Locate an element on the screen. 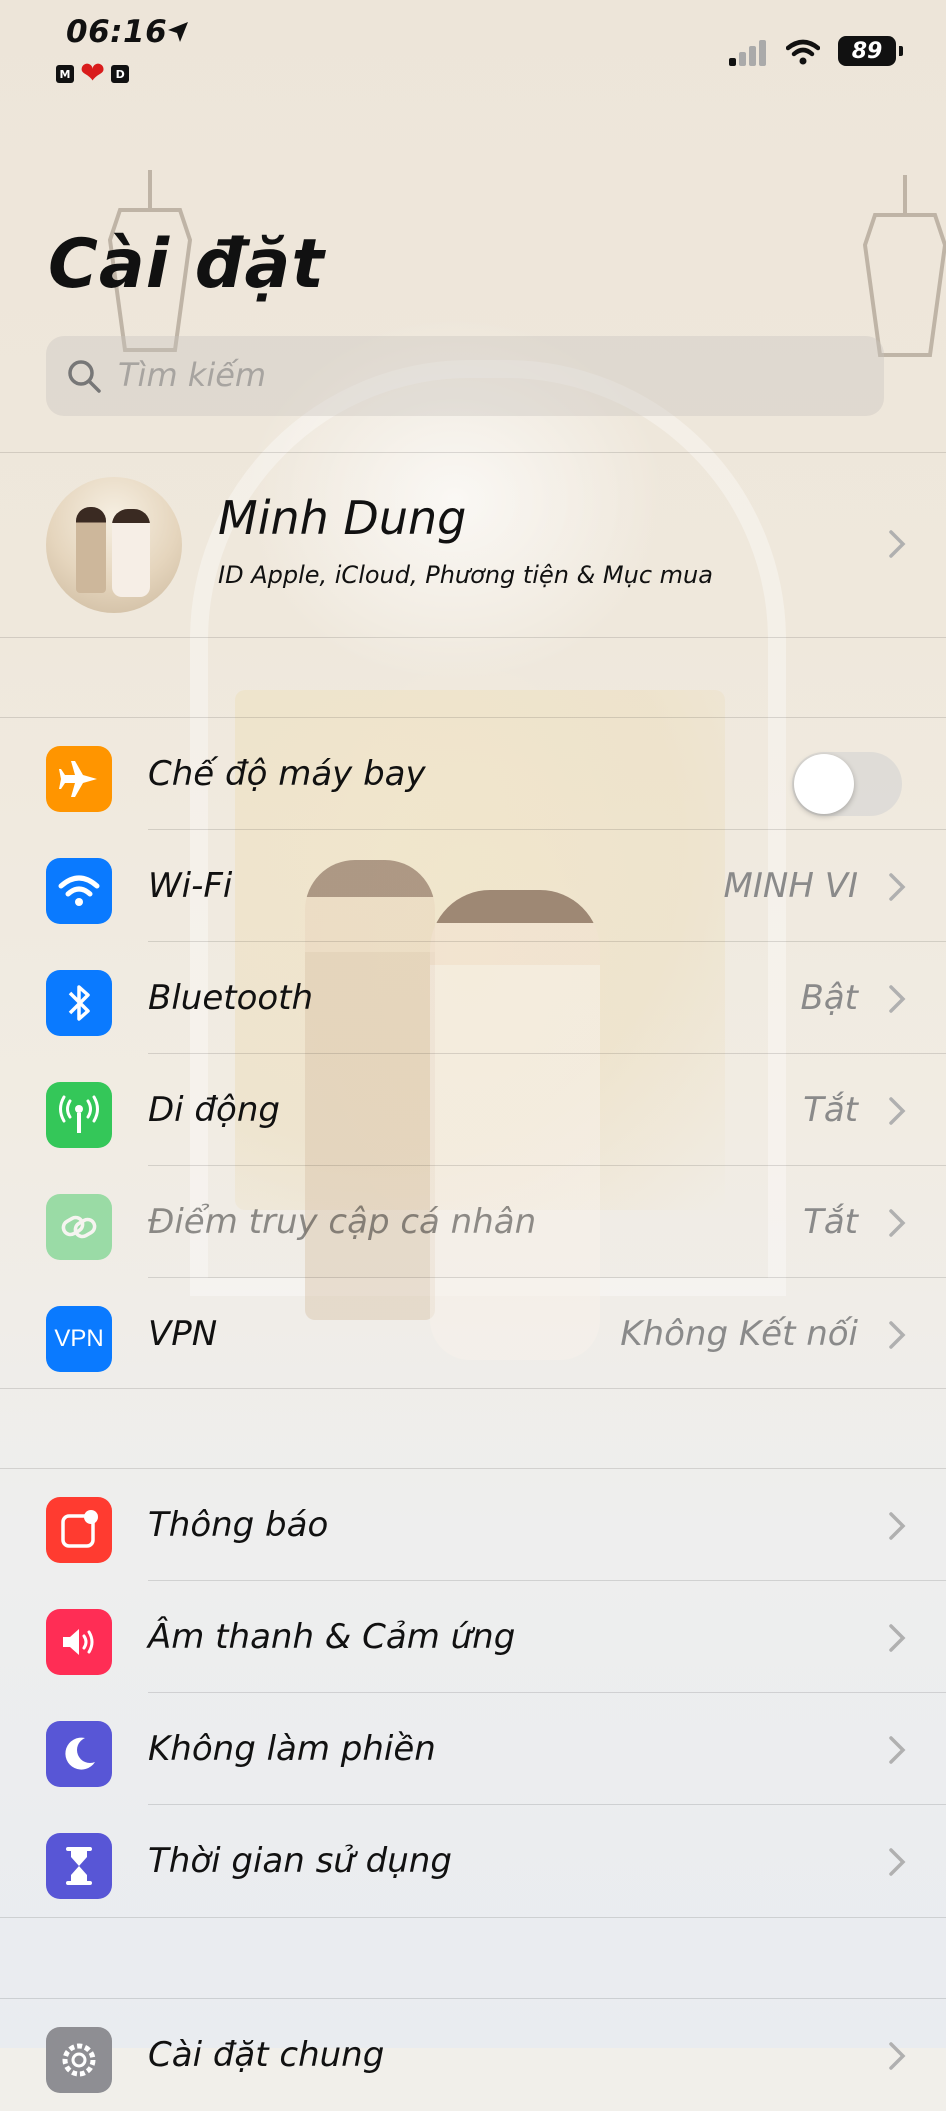 Image resolution: width=946 pixels, height=2111 pixels. row-label: Wi-Fi is located at coordinates (190, 886).